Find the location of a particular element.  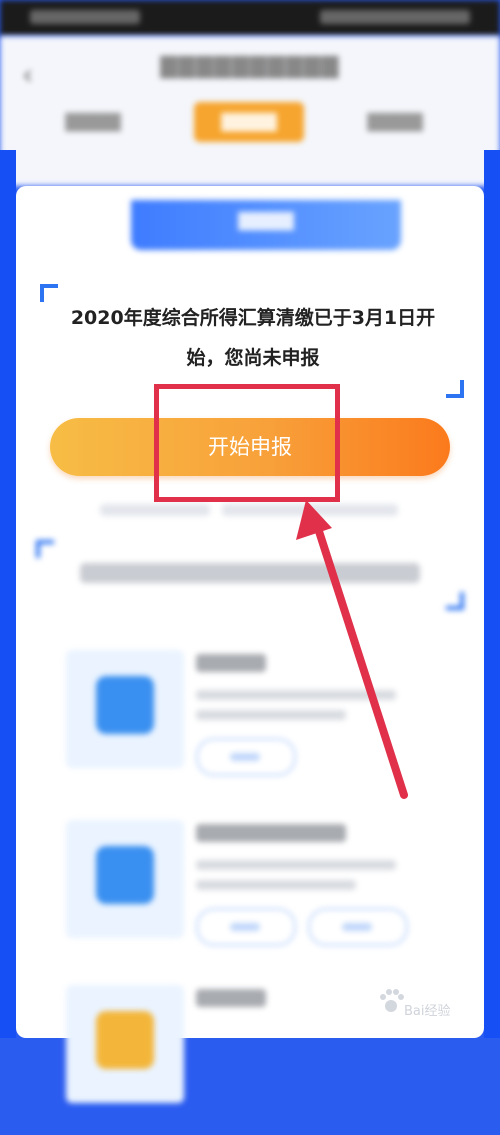

tab-left: ▇▇▇▇ is located at coordinates (93, 122).